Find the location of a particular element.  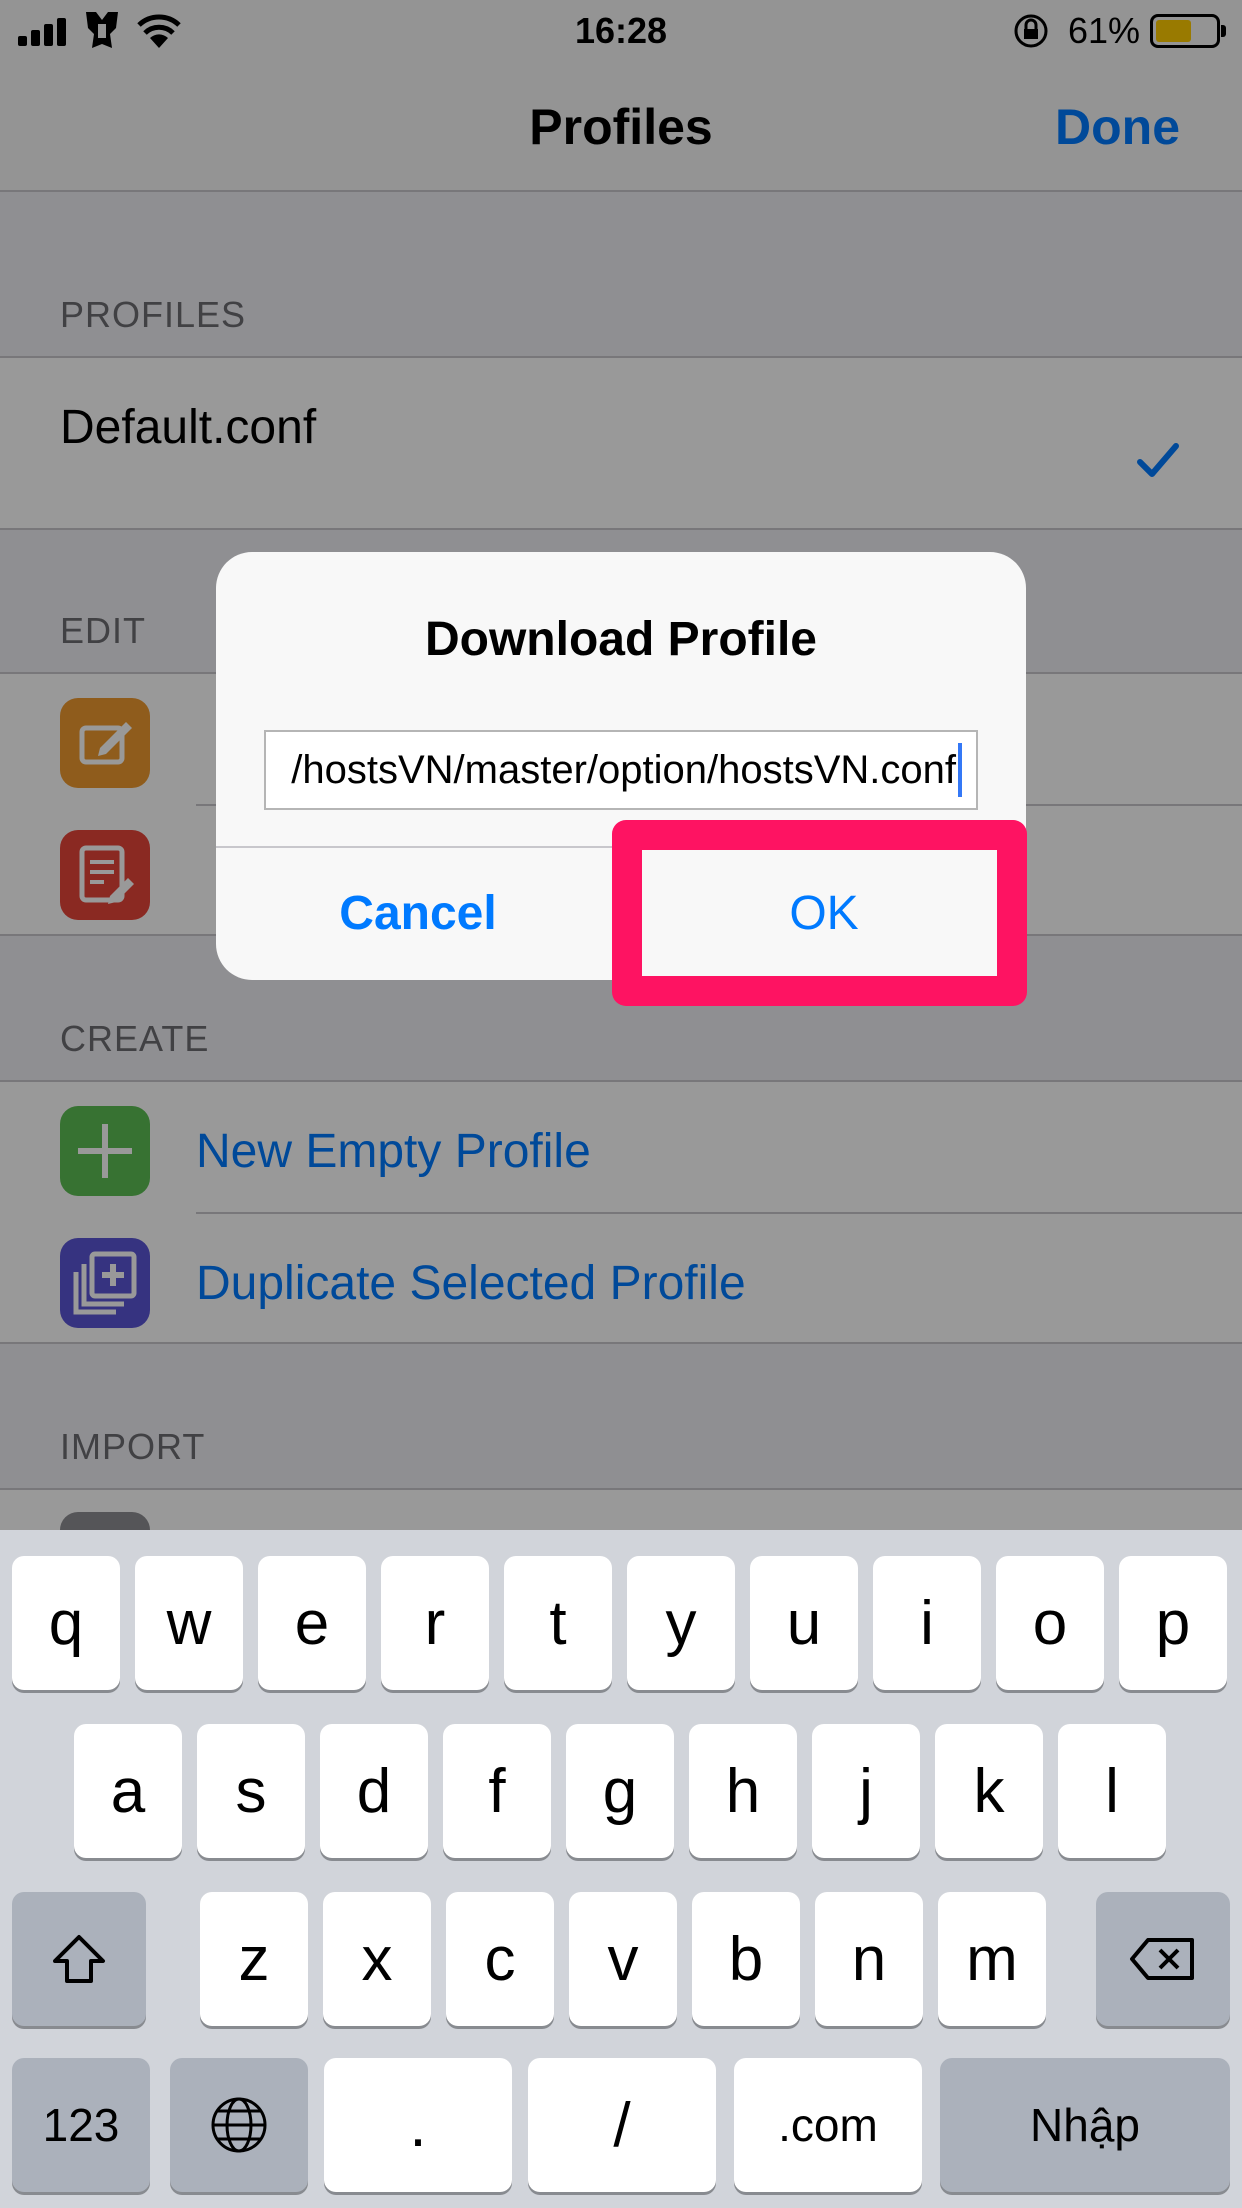

return-key: Nhập is located at coordinates (1085, 2125).